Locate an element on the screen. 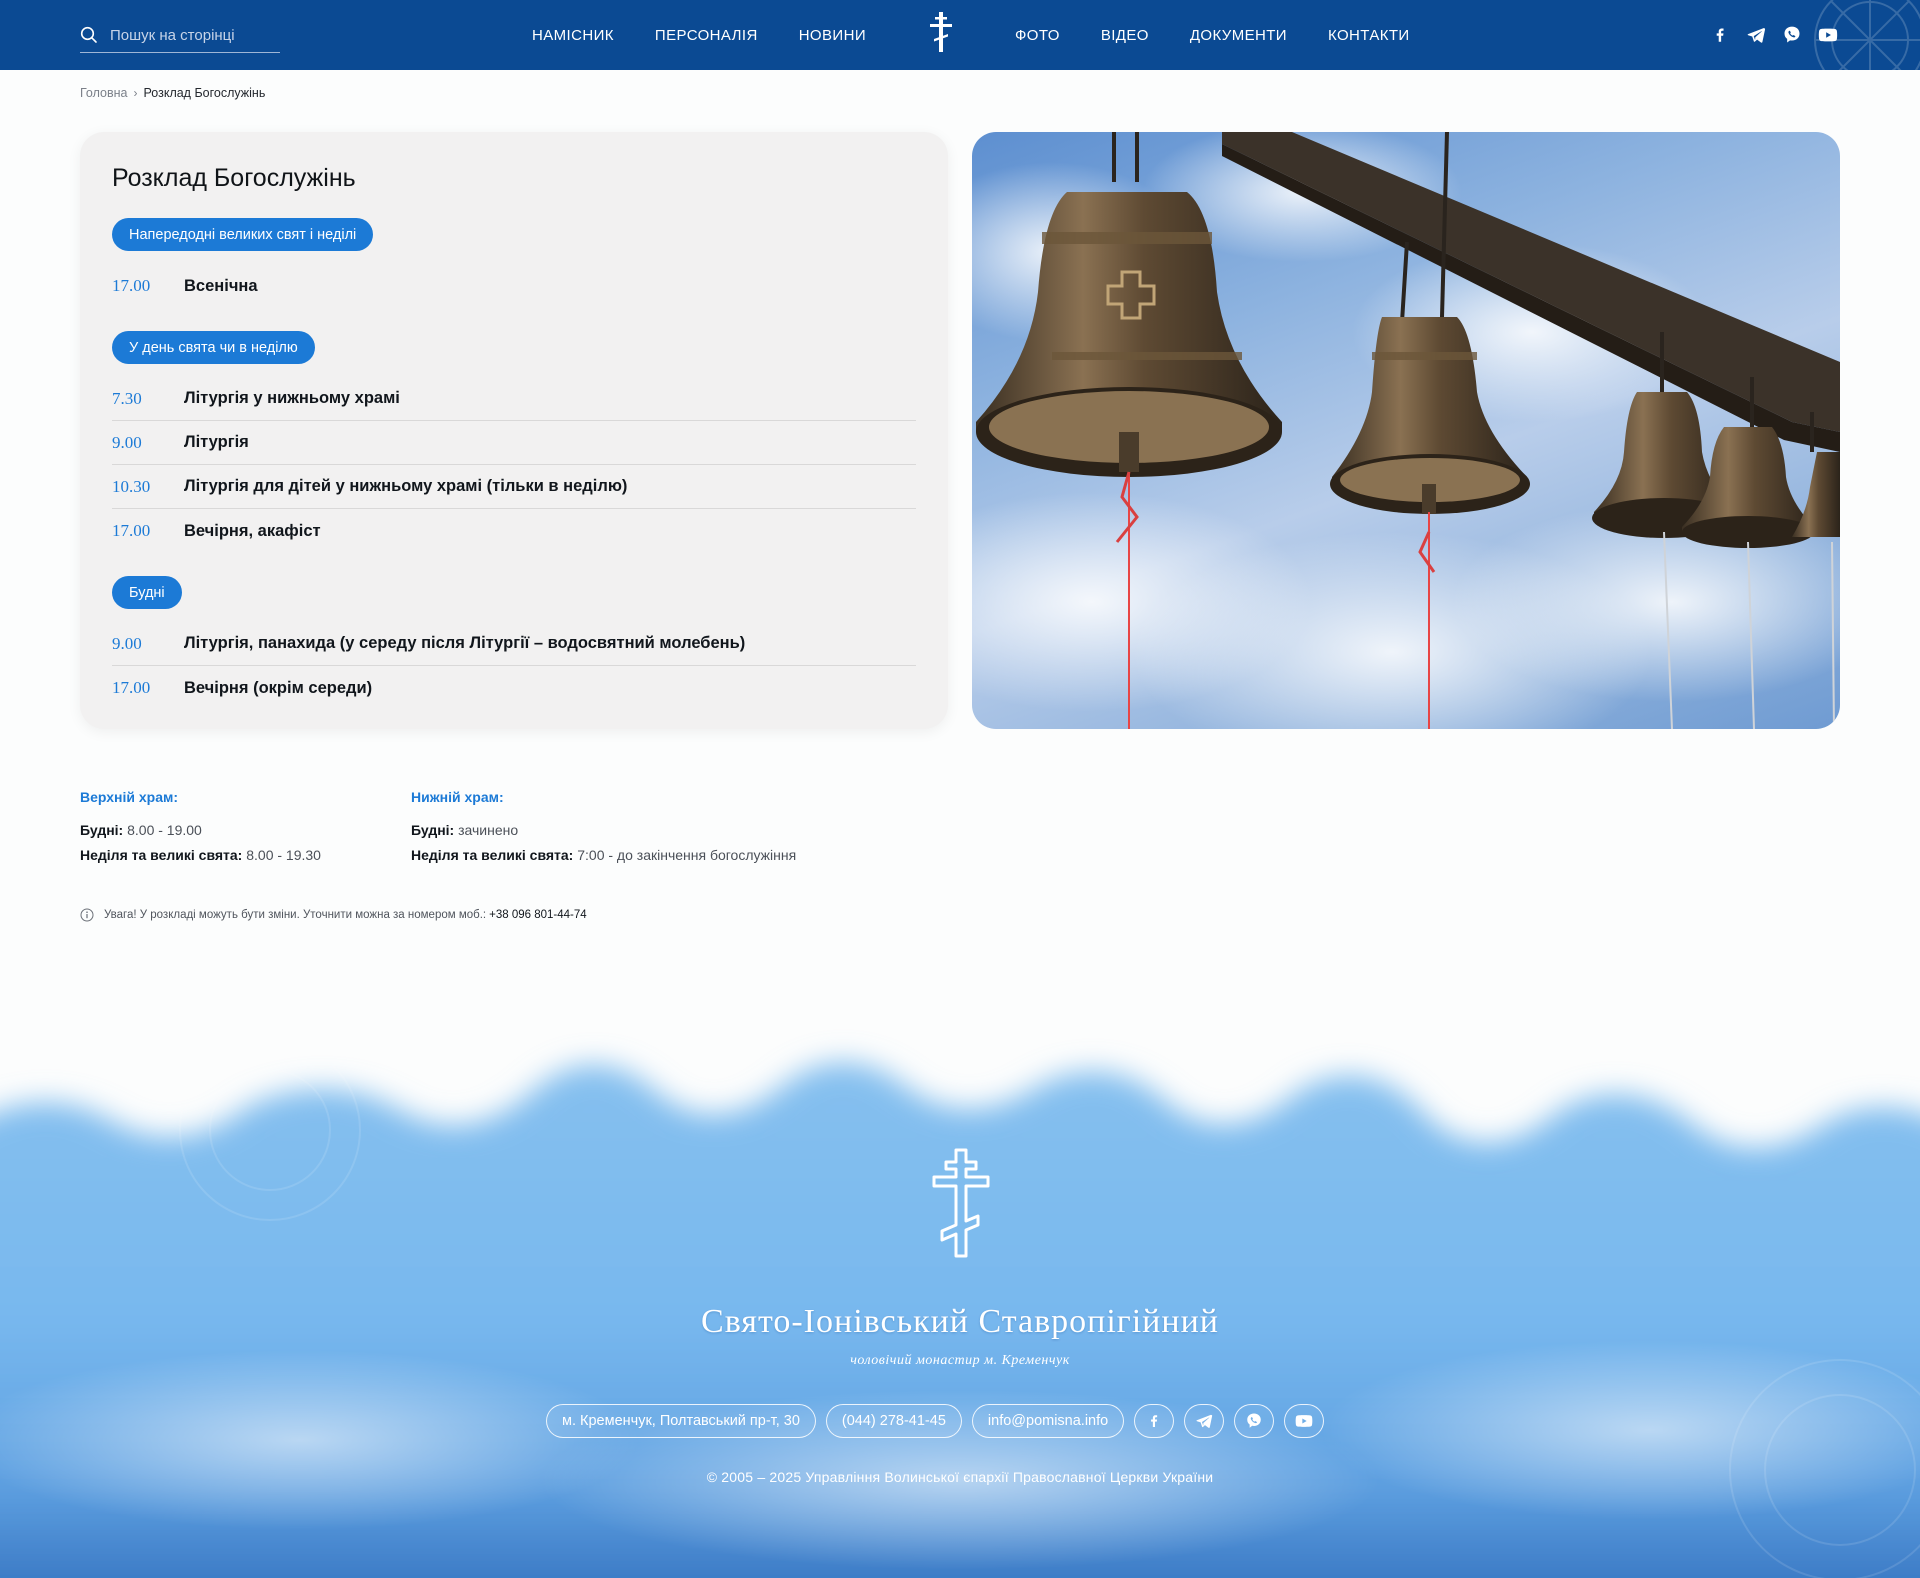 The width and height of the screenshot is (1920, 1578). main-nav-left: НАМІСНИК ПЕРСОНАЛІЯ НОВИНИ is located at coordinates (699, 35).